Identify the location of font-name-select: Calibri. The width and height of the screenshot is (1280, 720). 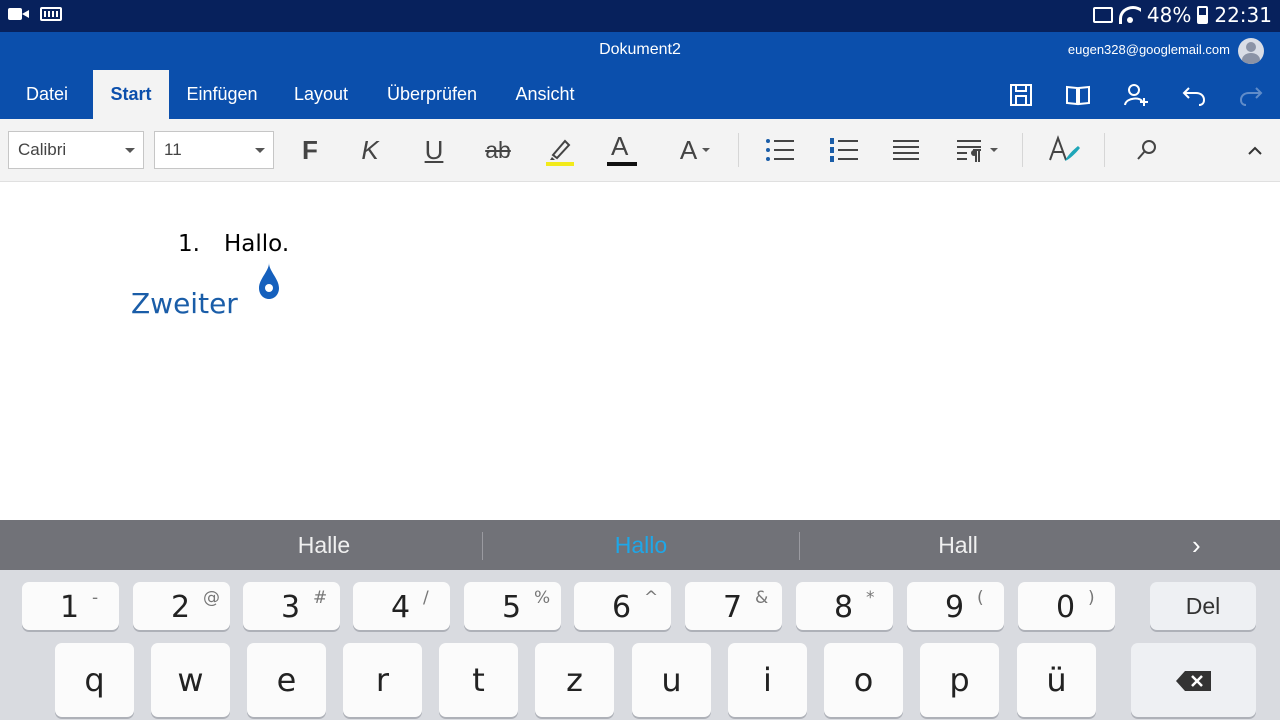
(76, 150).